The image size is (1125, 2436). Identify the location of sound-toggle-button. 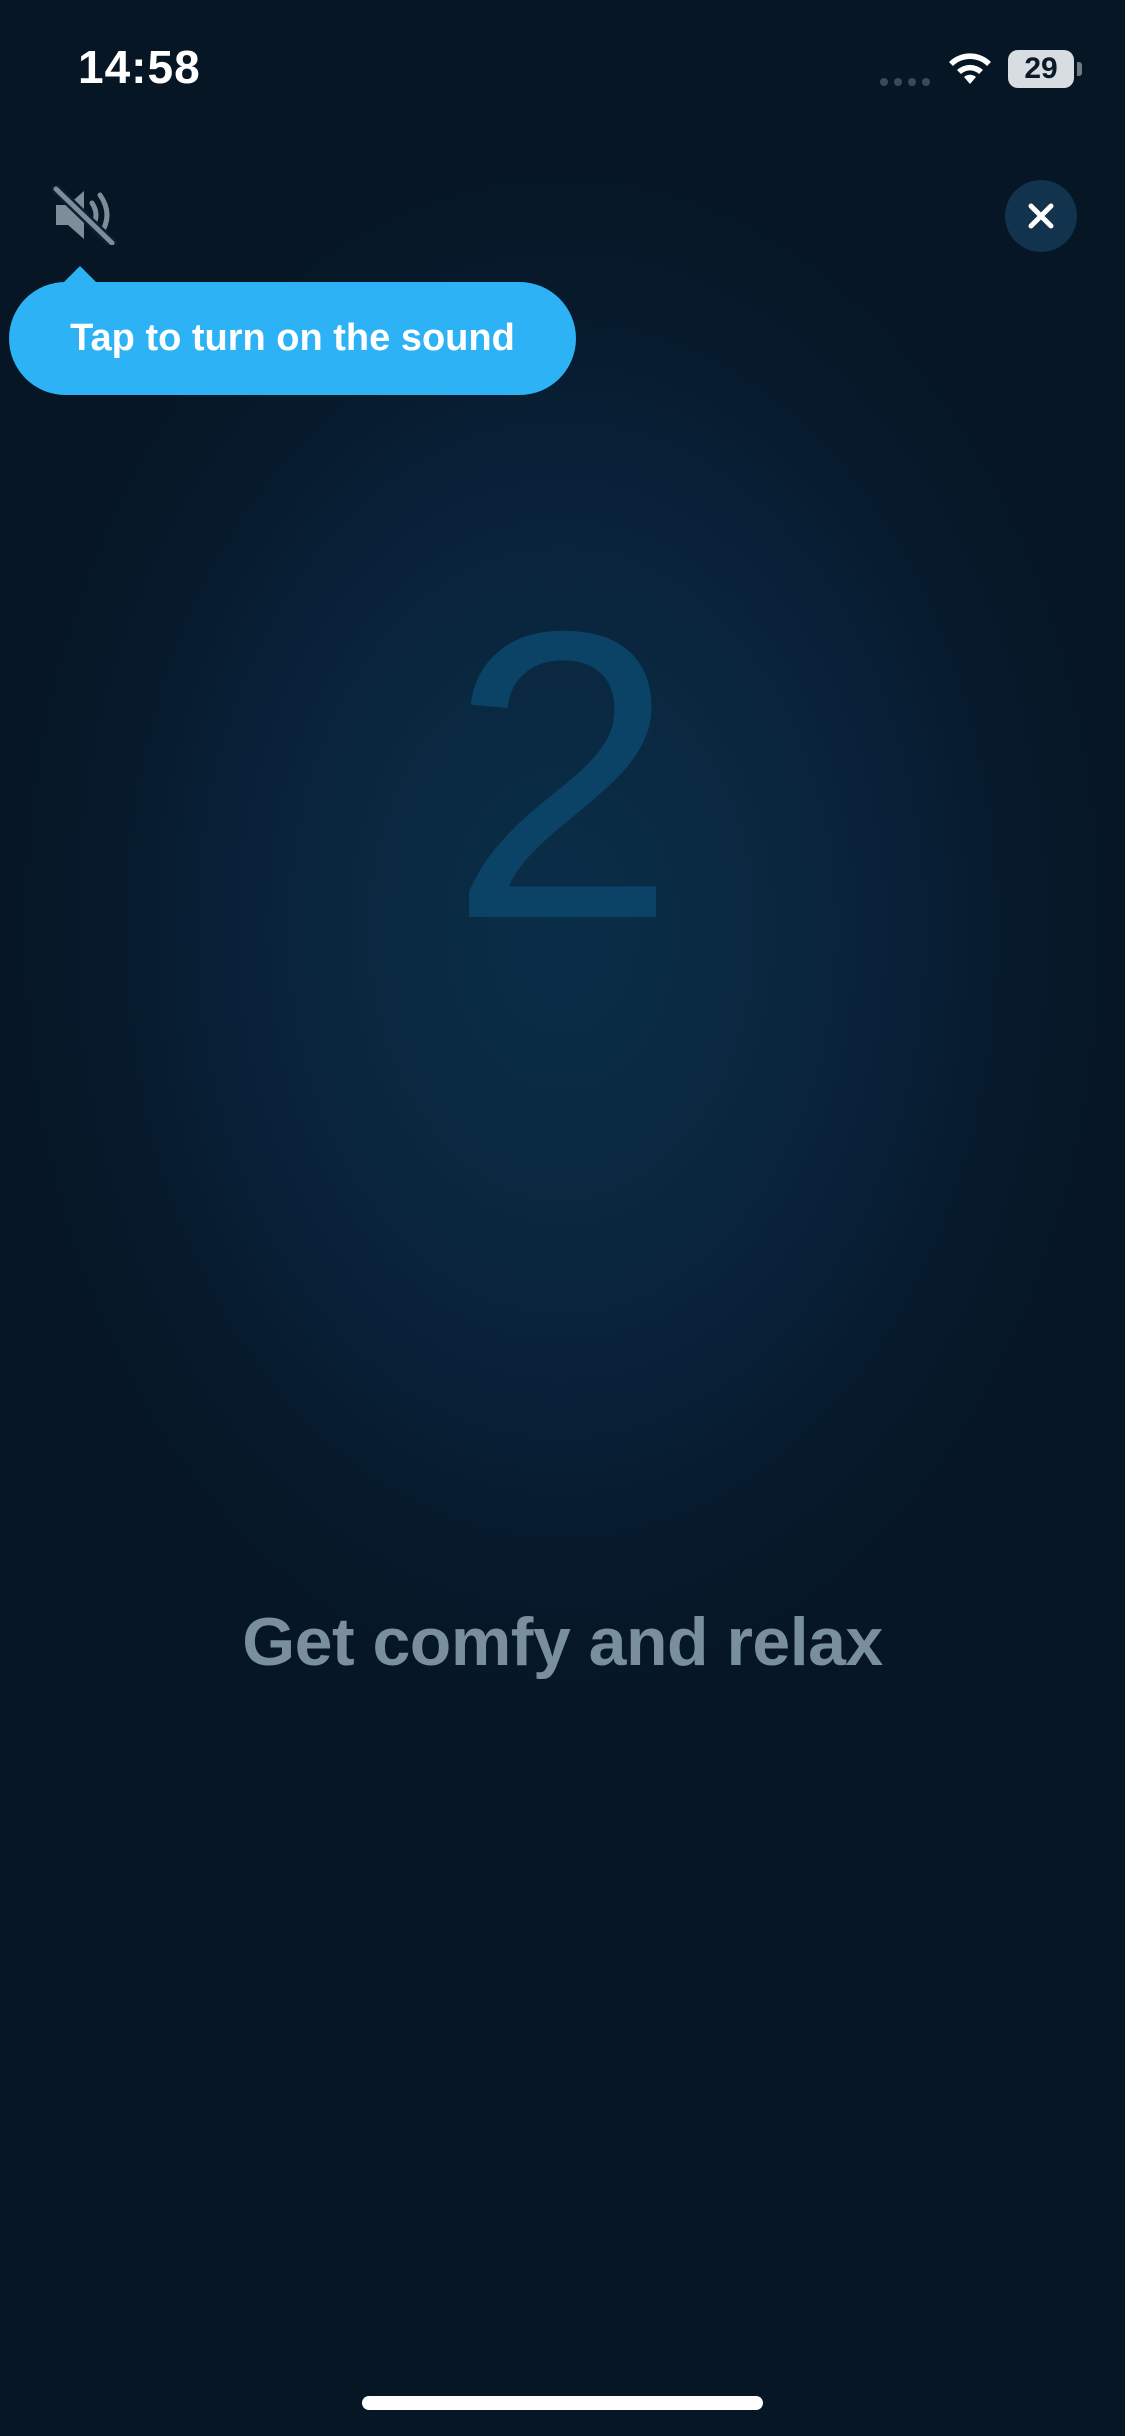
(85, 216).